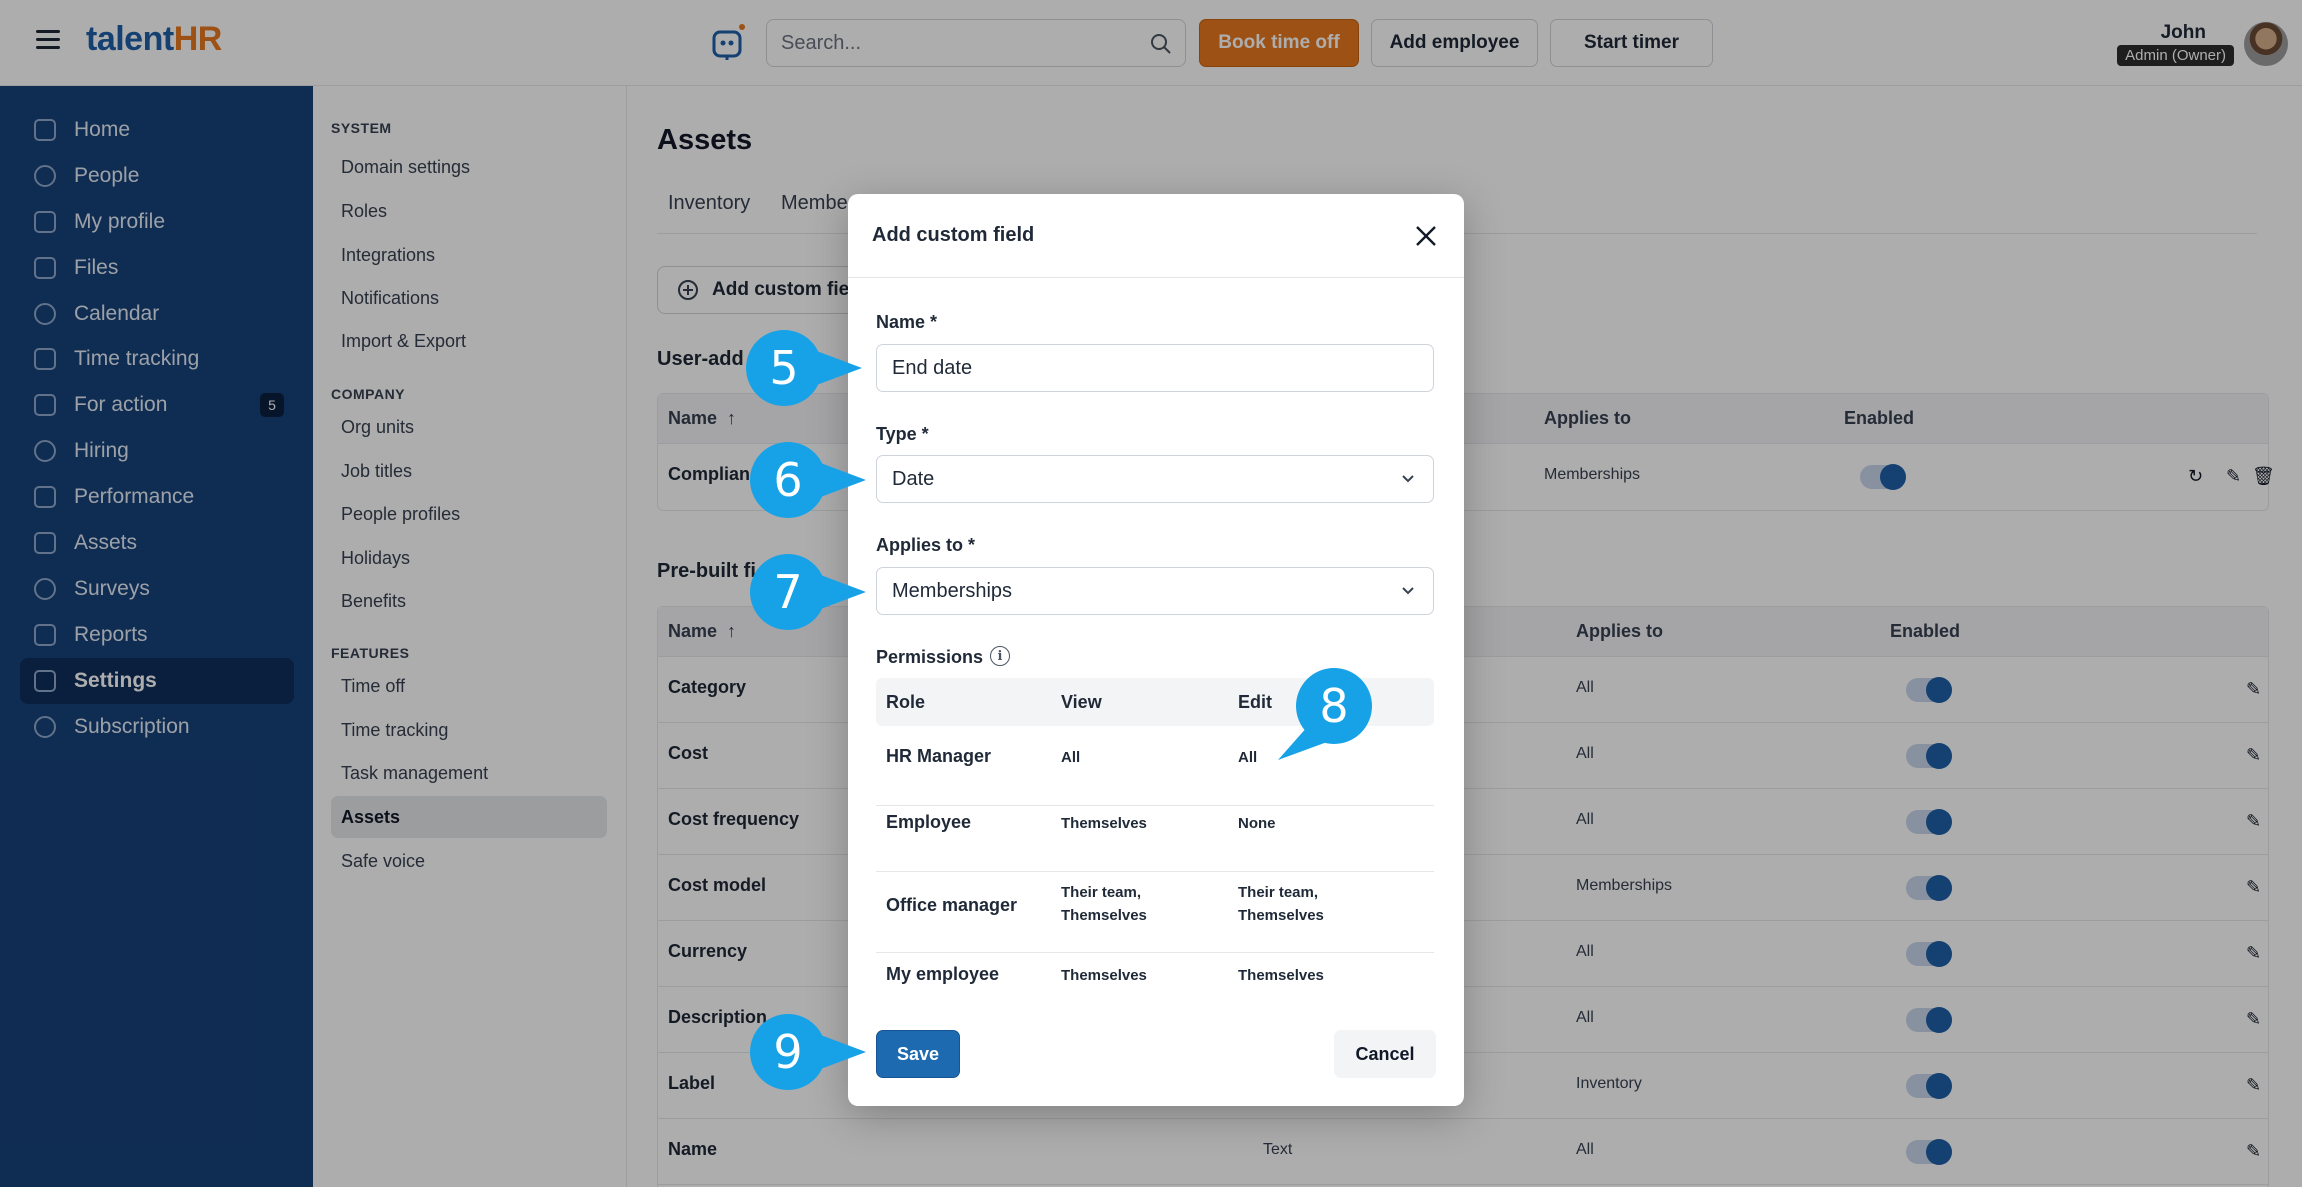 This screenshot has width=2302, height=1187. What do you see at coordinates (1255, 702) in the screenshot?
I see `perm-column-edit: Edit` at bounding box center [1255, 702].